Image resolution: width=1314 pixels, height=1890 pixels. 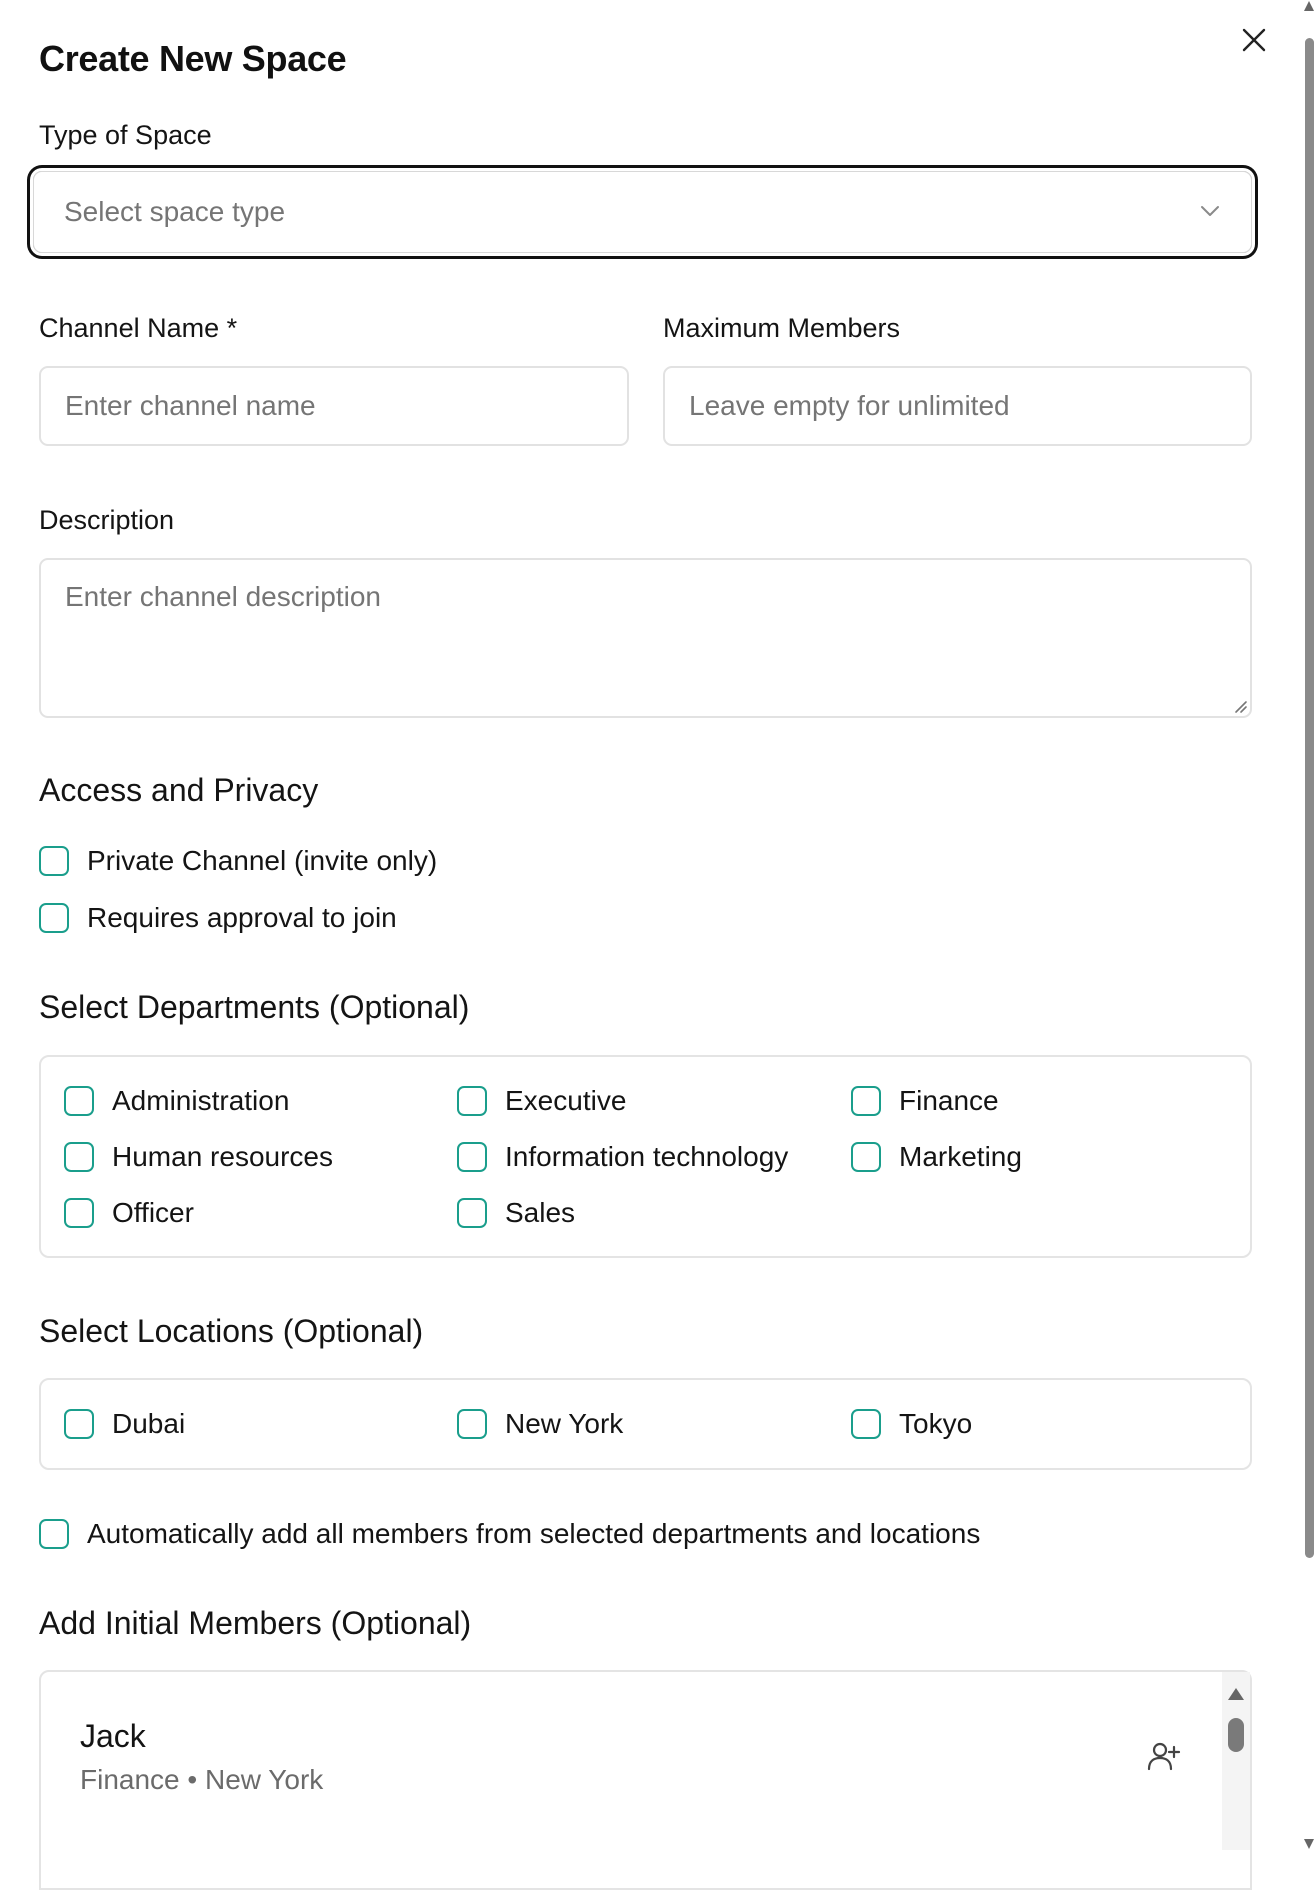 I want to click on department-label: Executive, so click(x=565, y=1101).